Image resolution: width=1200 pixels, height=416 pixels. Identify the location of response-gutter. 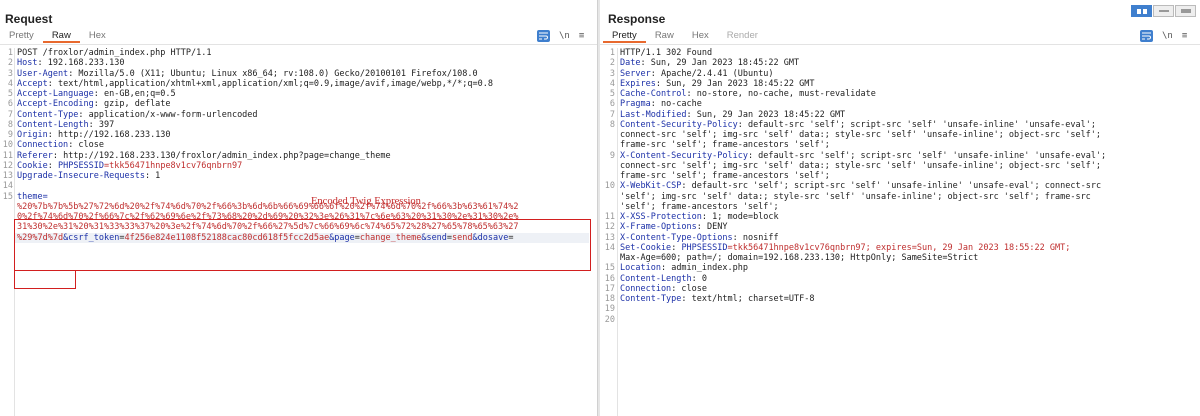
(617, 232).